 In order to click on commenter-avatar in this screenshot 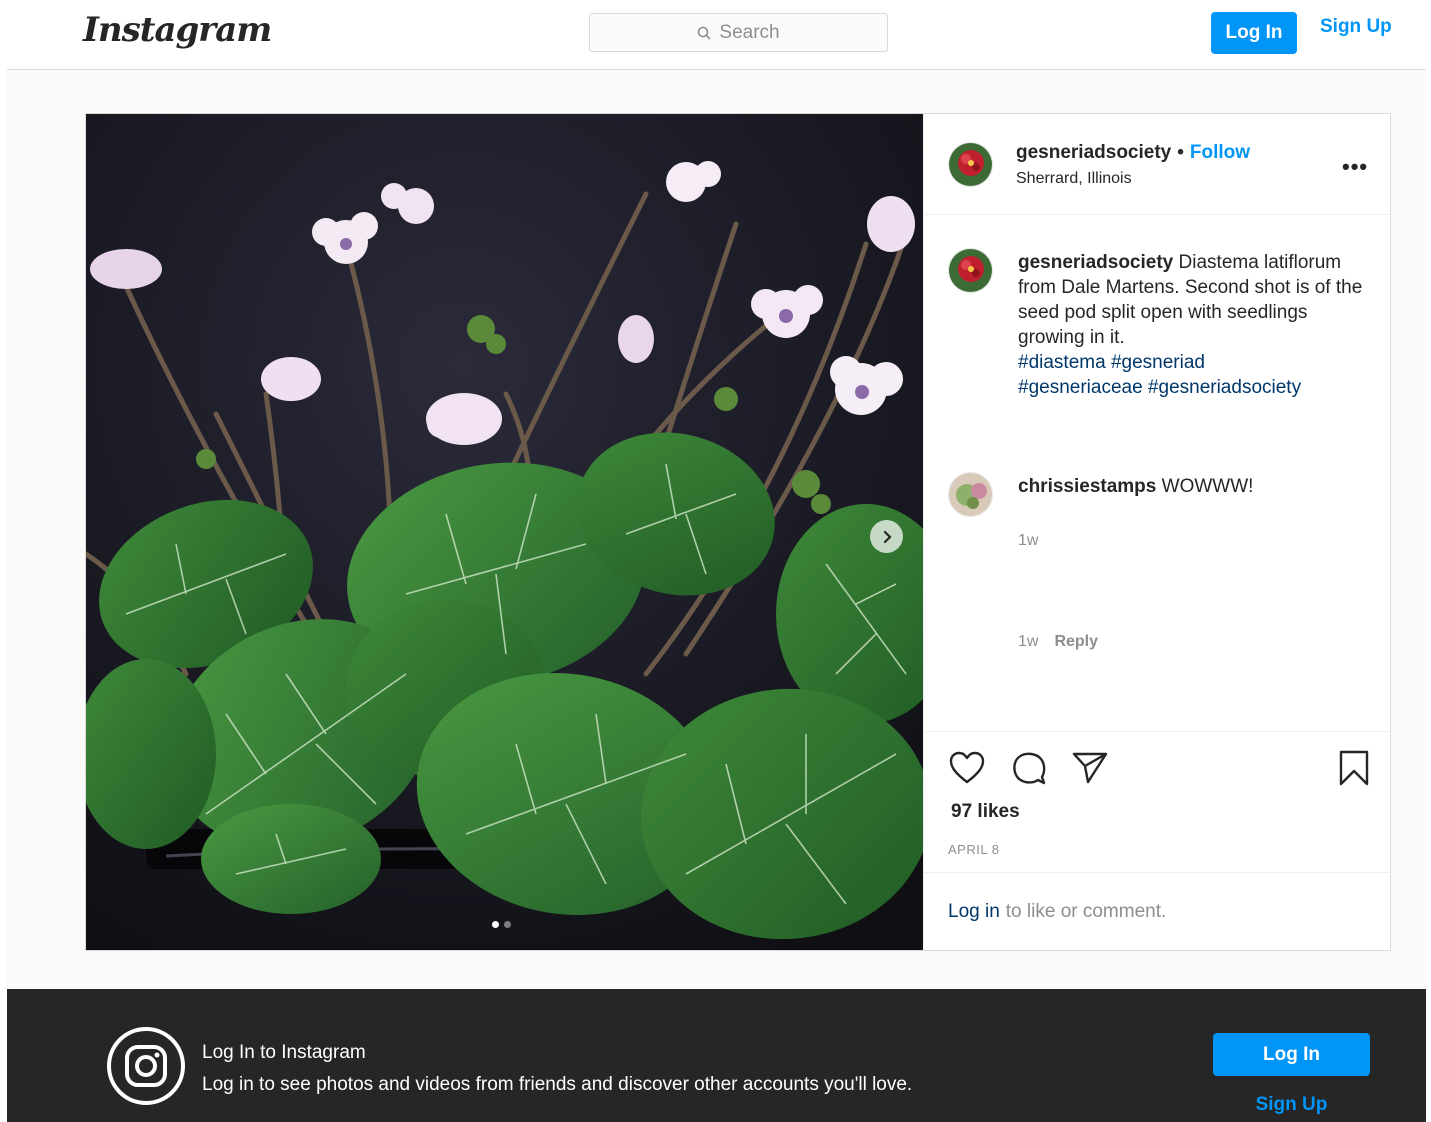, I will do `click(970, 494)`.